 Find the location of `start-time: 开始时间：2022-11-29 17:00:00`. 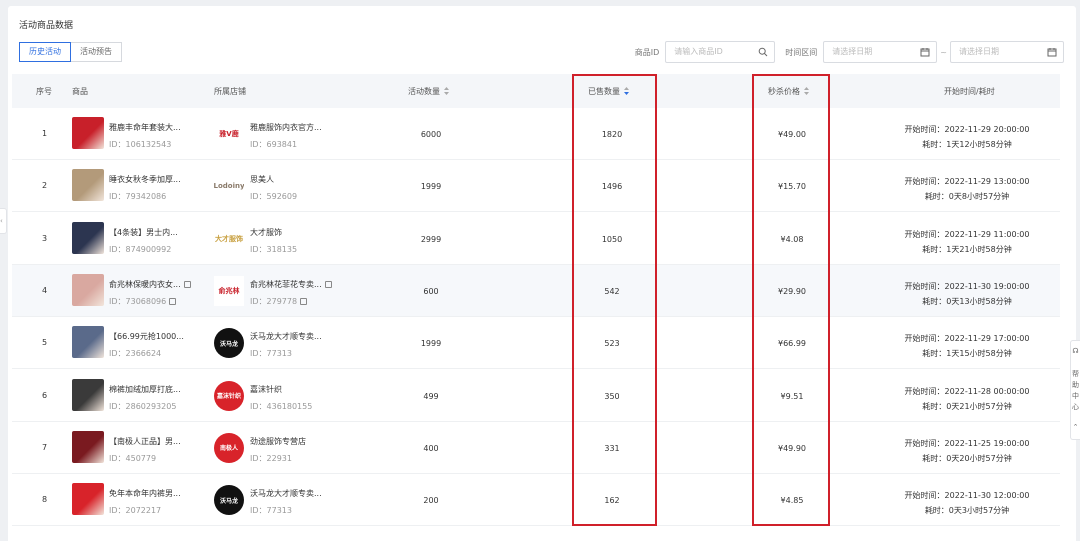

start-time: 开始时间：2022-11-29 17:00:00 is located at coordinates (967, 339).